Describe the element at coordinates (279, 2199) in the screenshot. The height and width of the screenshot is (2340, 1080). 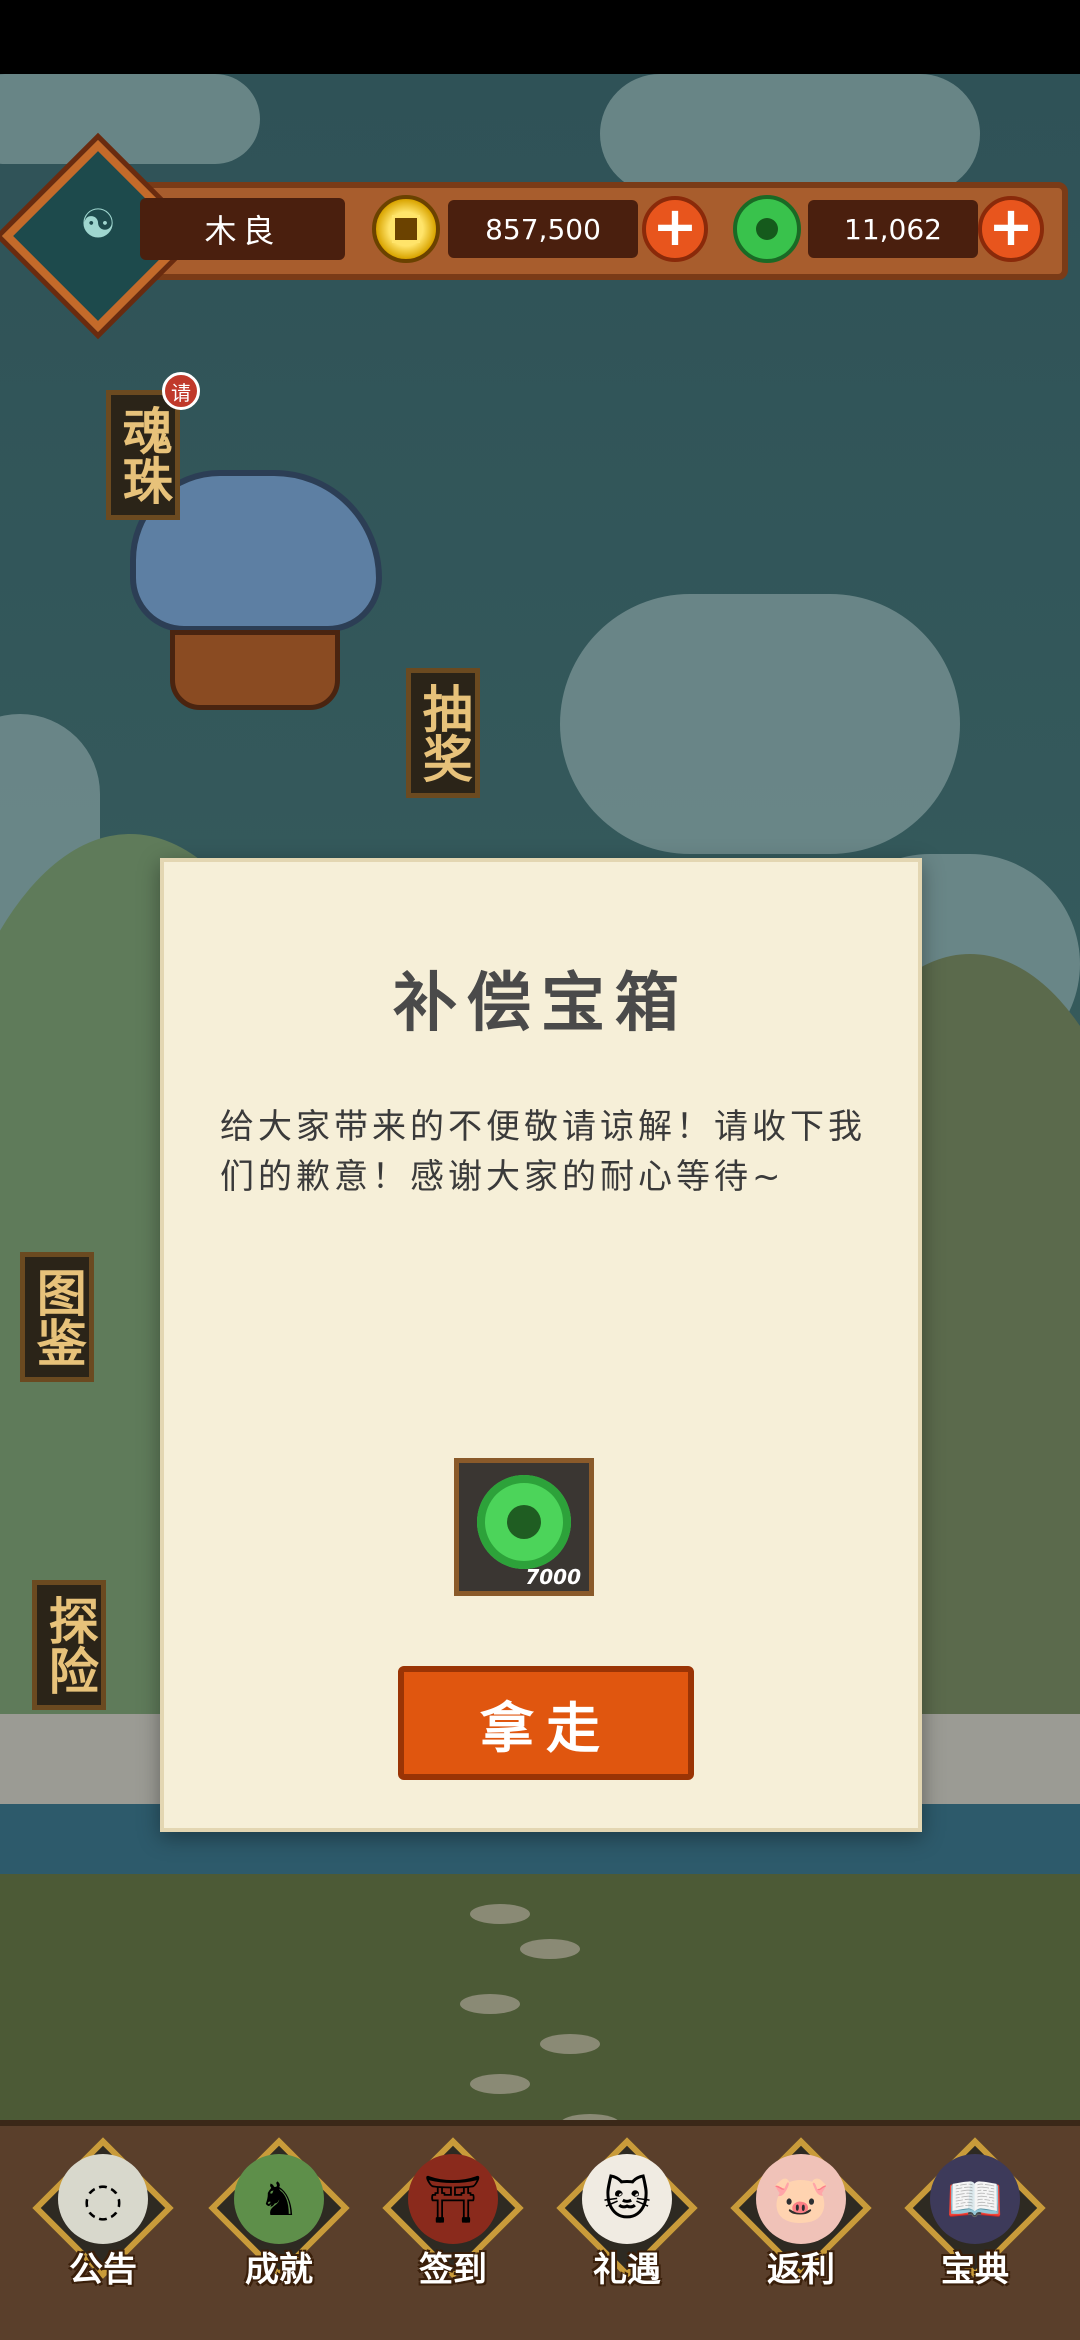
I see `dragon-icon: ♞` at that location.